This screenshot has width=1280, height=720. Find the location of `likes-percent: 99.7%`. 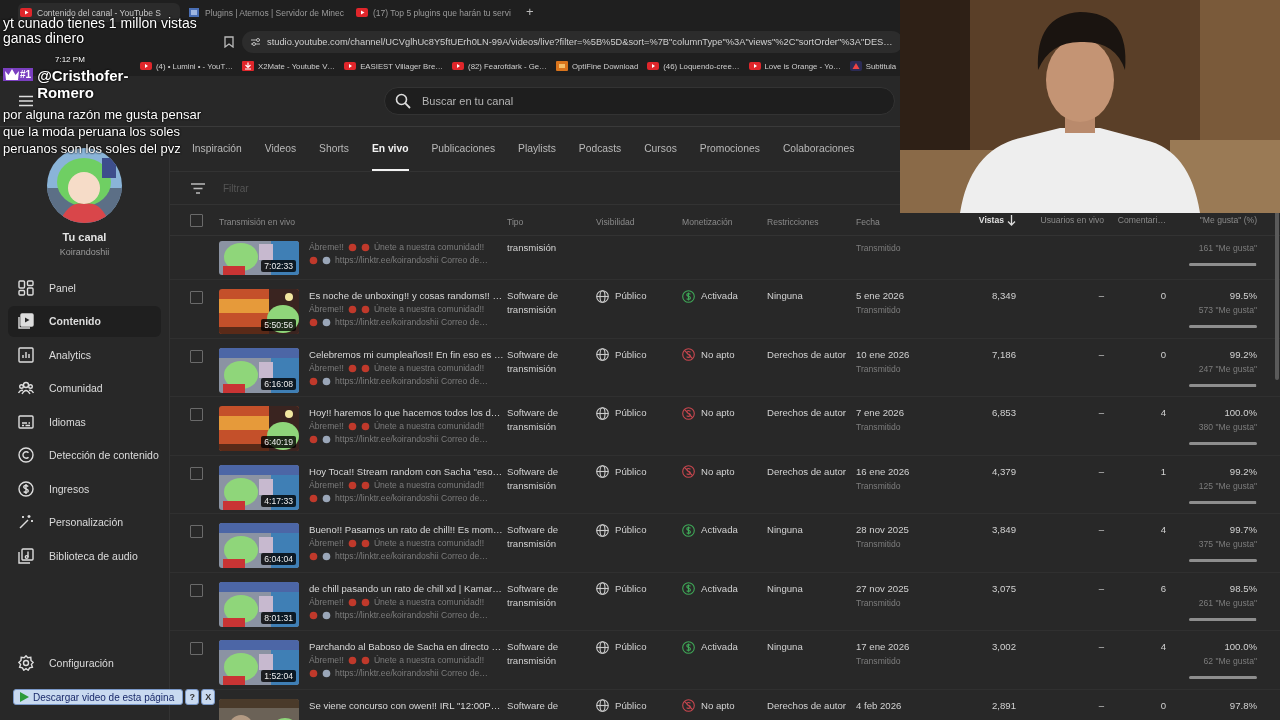

likes-percent: 99.7% is located at coordinates (1243, 530).